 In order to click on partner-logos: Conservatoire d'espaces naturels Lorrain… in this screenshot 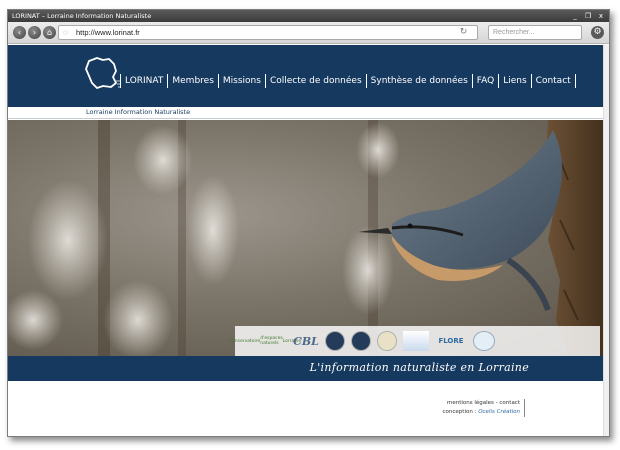, I will do `click(414, 341)`.